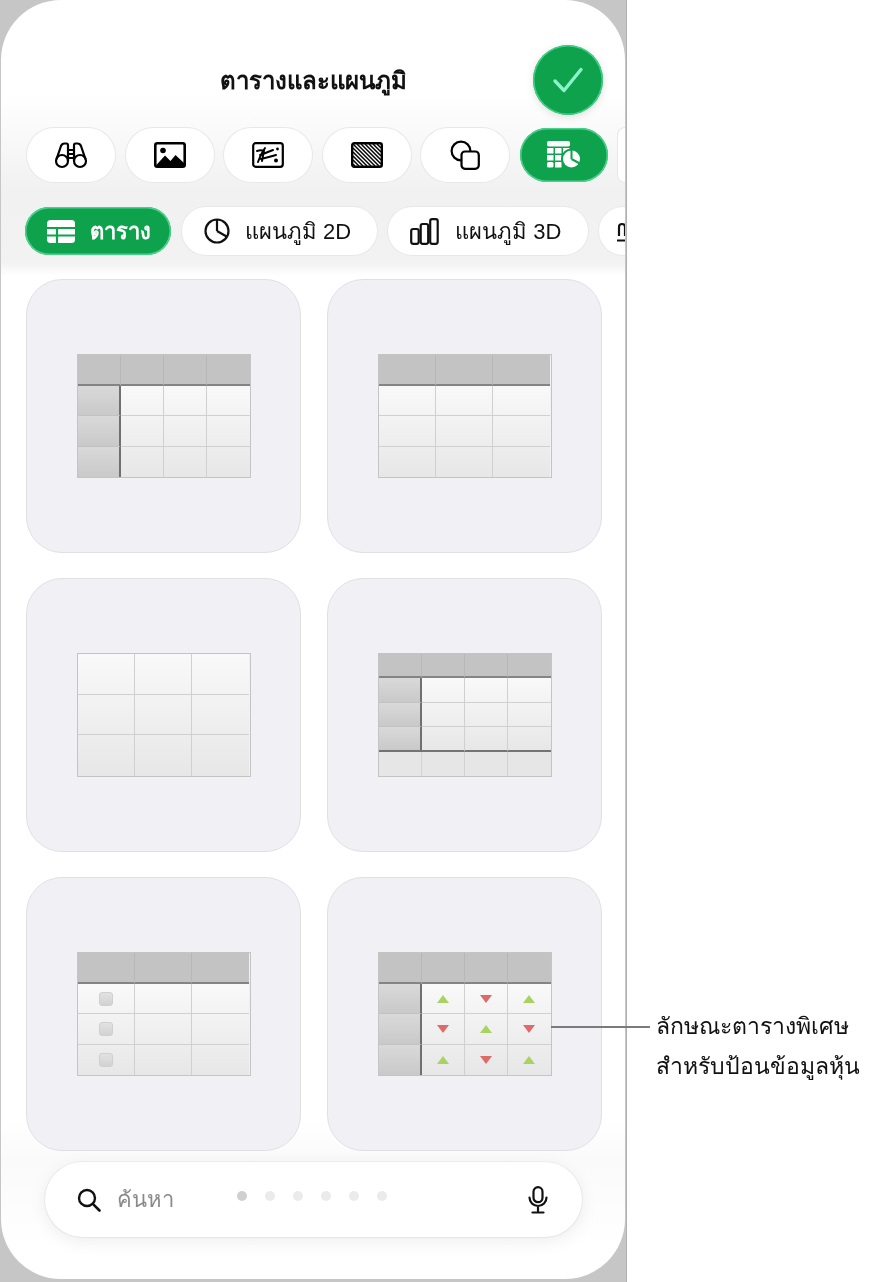 This screenshot has height=1282, width=896. I want to click on callout-text: ลักษณะตารางพิเศษ สำหรับป้อนข้อมูลหุ้น, so click(758, 1047).